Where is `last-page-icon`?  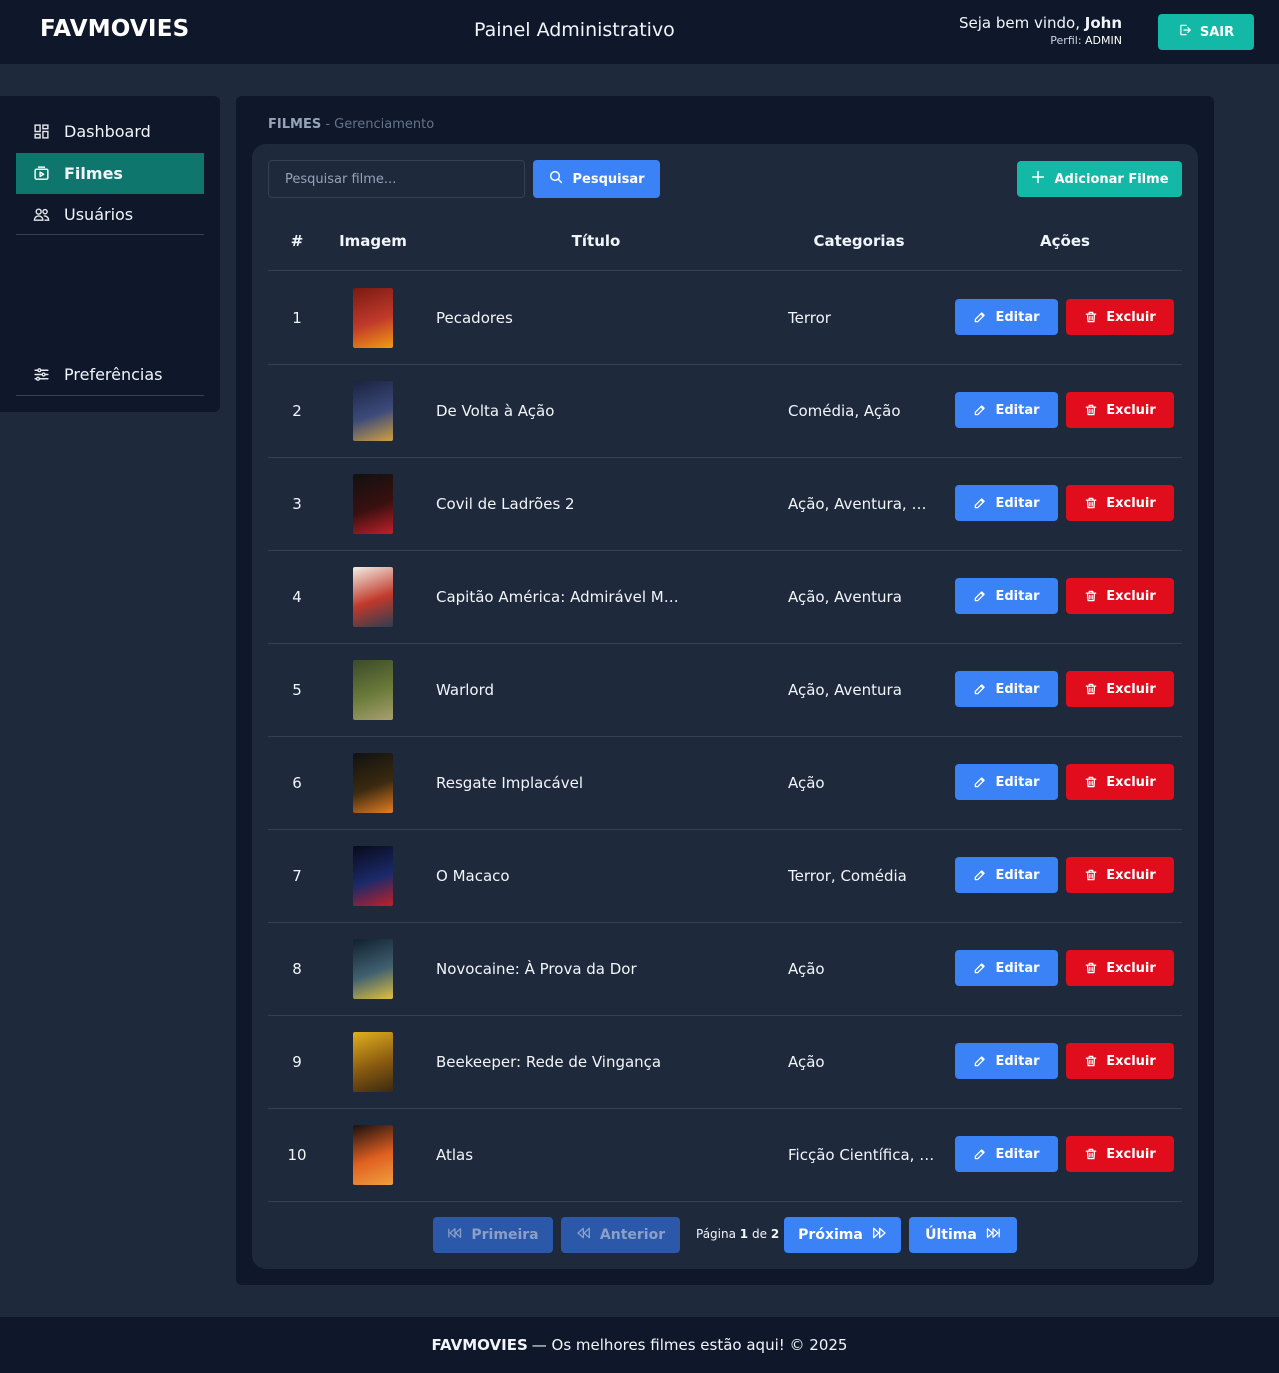 last-page-icon is located at coordinates (993, 1235).